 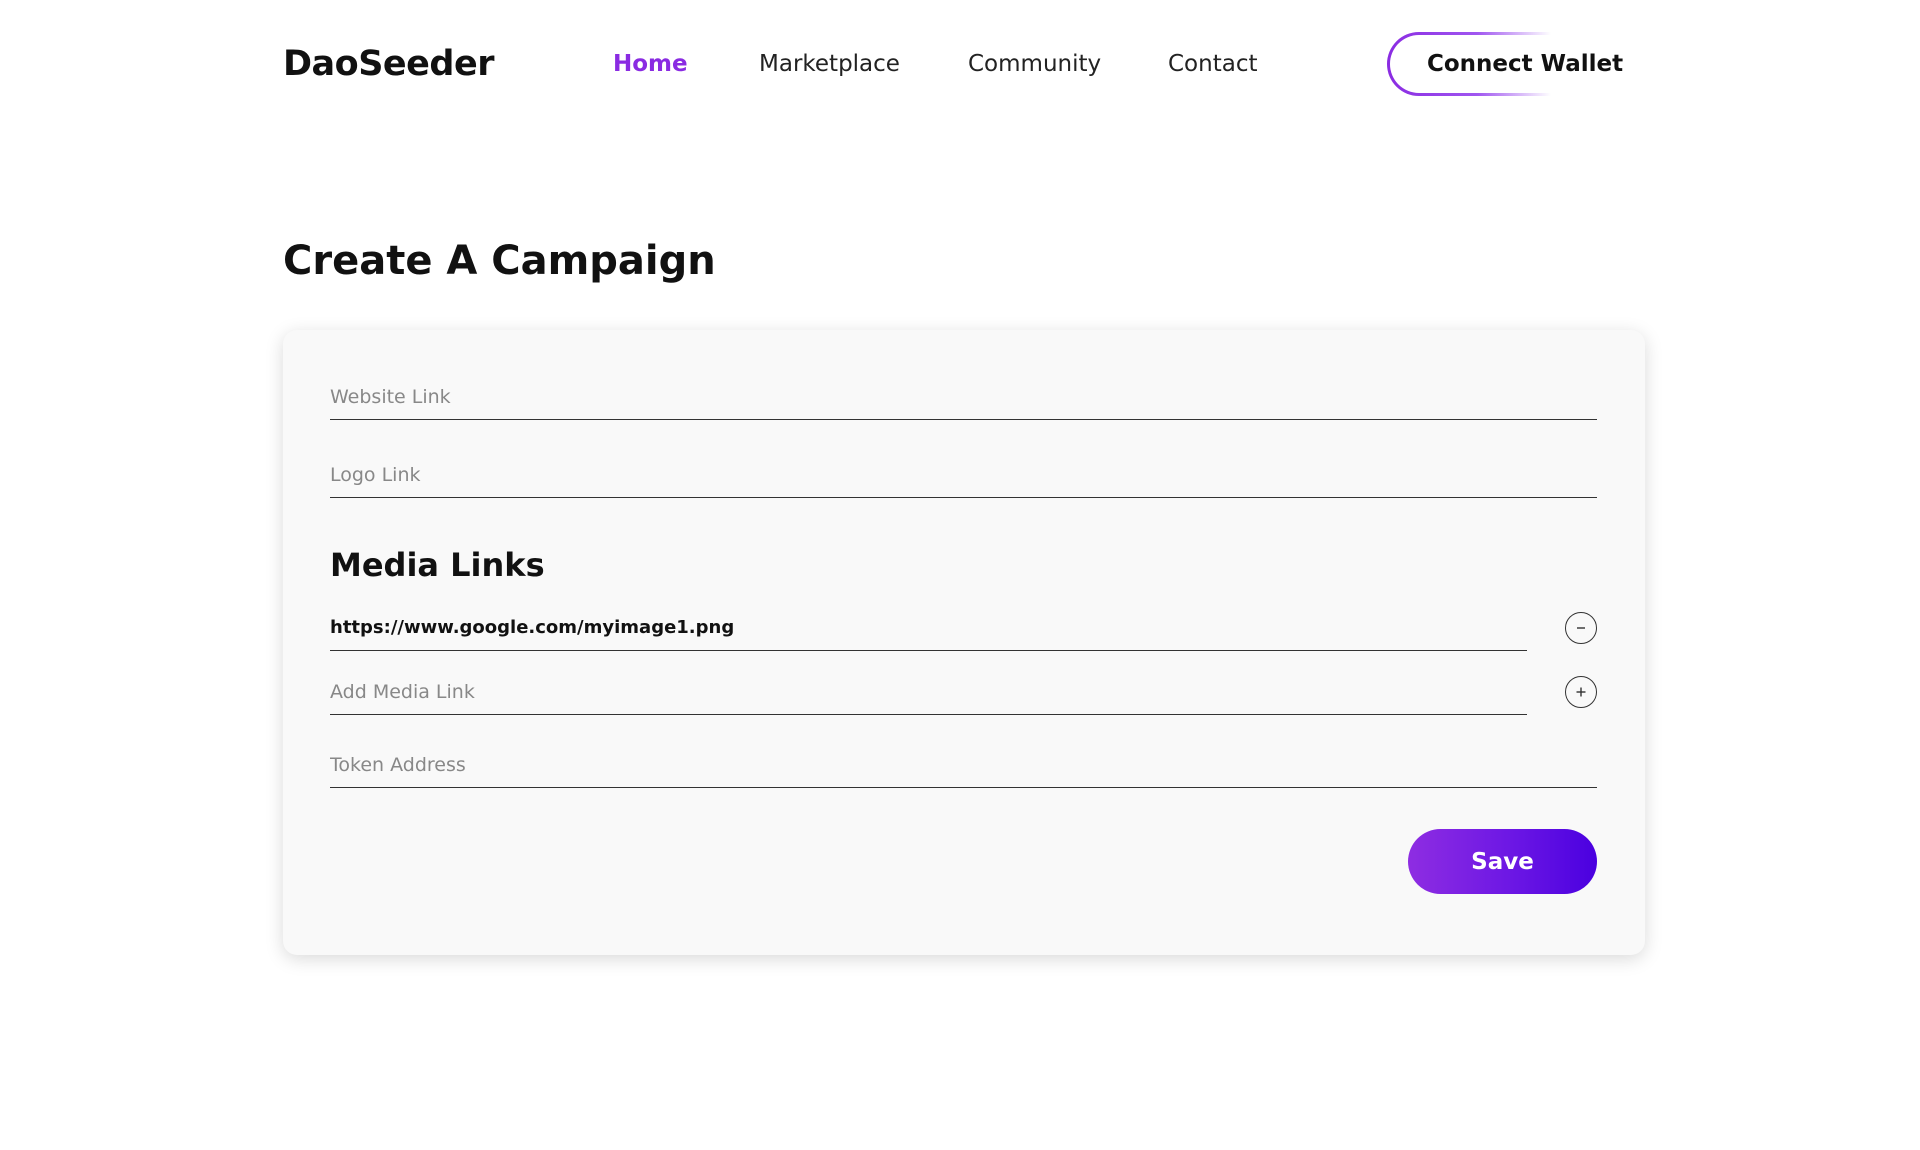 I want to click on nav-link-contact: Contact, so click(x=1212, y=64).